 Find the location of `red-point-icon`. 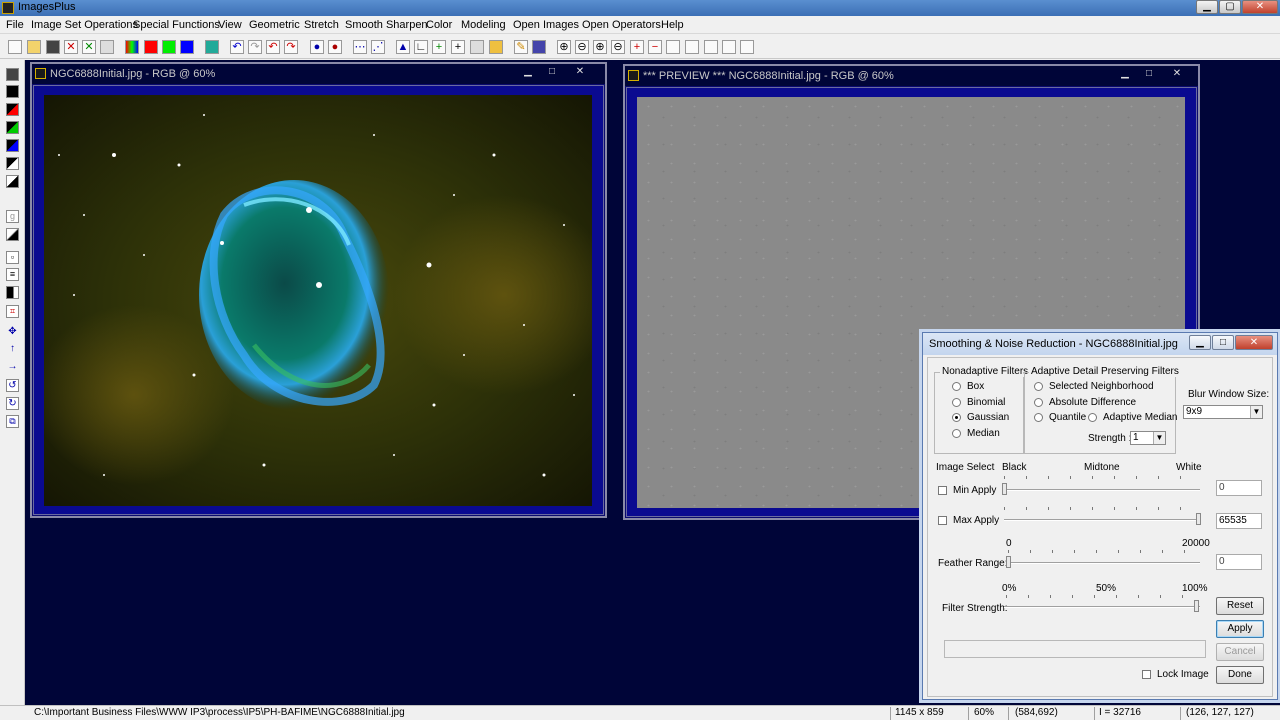

red-point-icon is located at coordinates (12, 109).